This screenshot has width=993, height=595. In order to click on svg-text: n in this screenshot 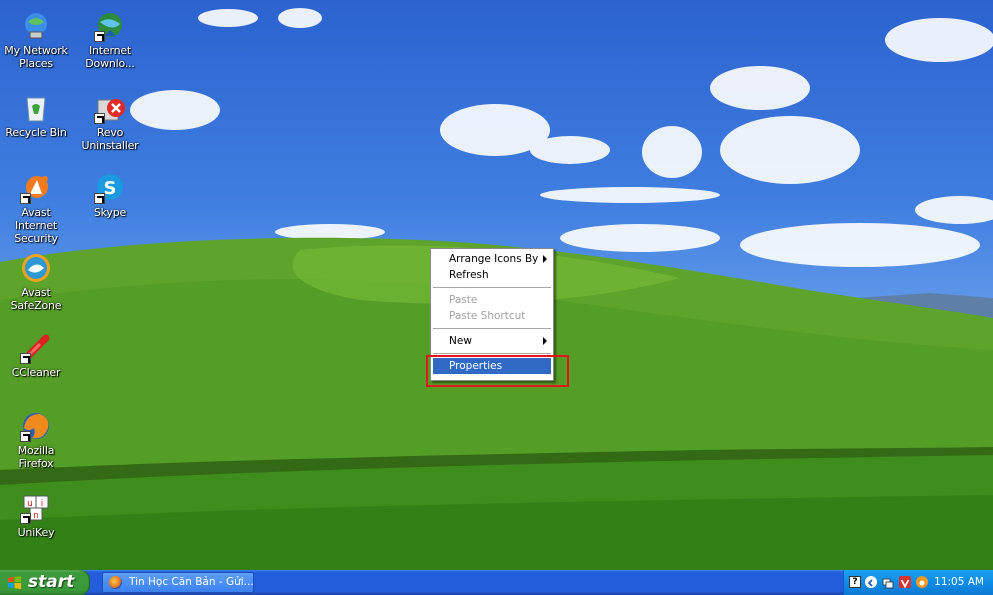, I will do `click(36, 516)`.